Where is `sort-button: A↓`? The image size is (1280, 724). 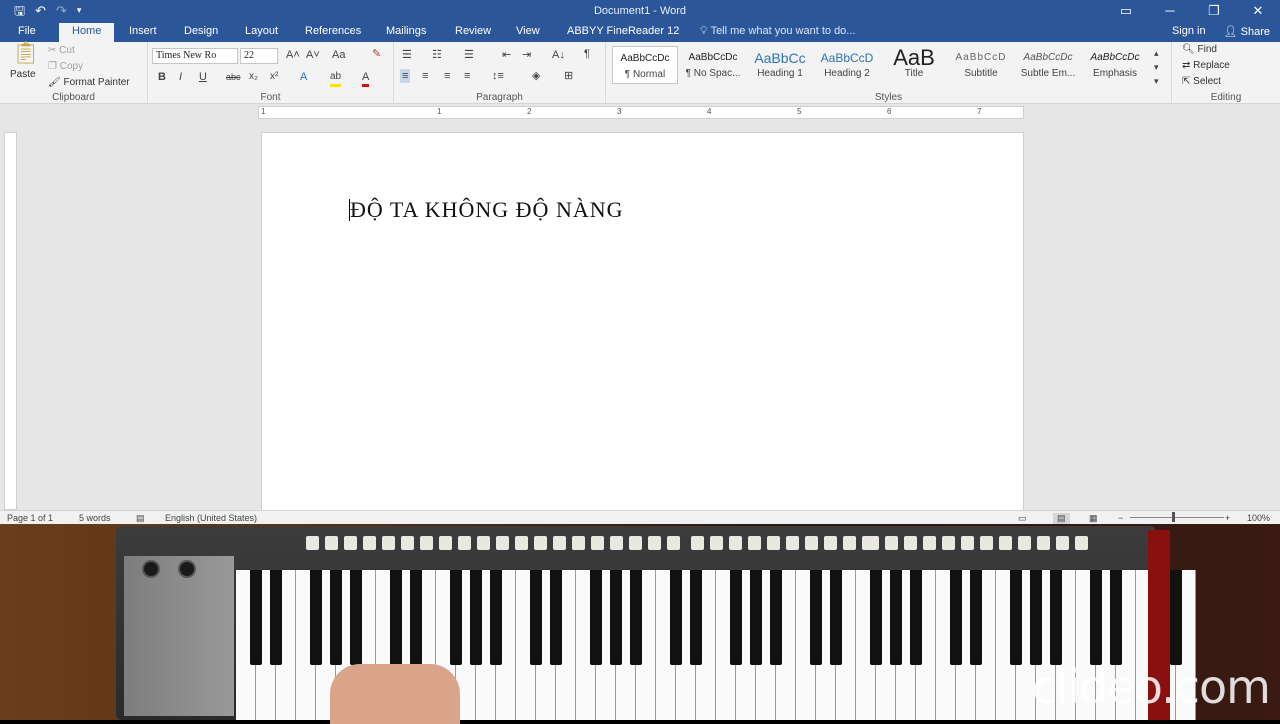
sort-button: A↓ is located at coordinates (558, 55).